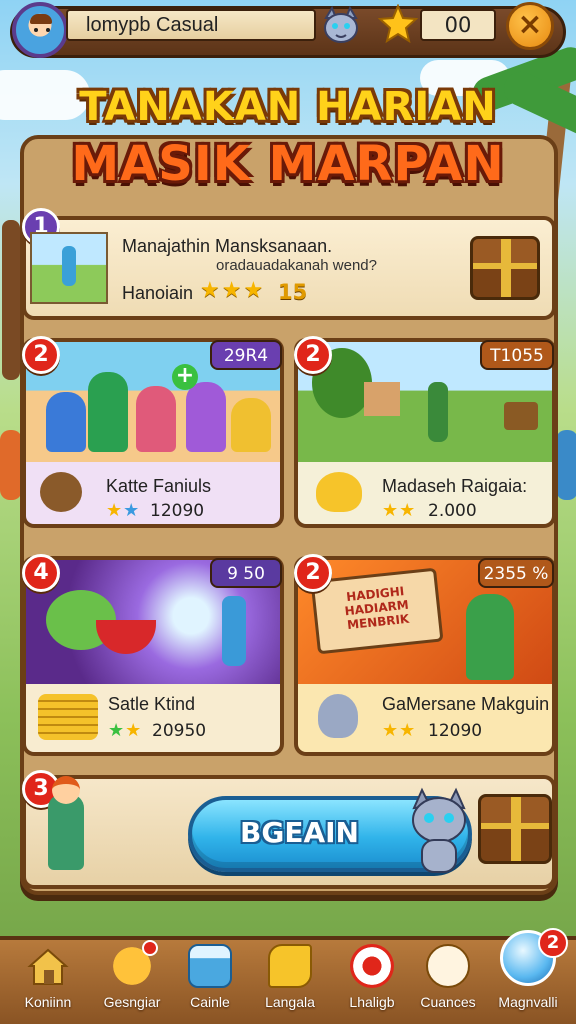  Describe the element at coordinates (288, 107) in the screenshot. I see `title-line-1: TANAKAN HARIAN` at that location.